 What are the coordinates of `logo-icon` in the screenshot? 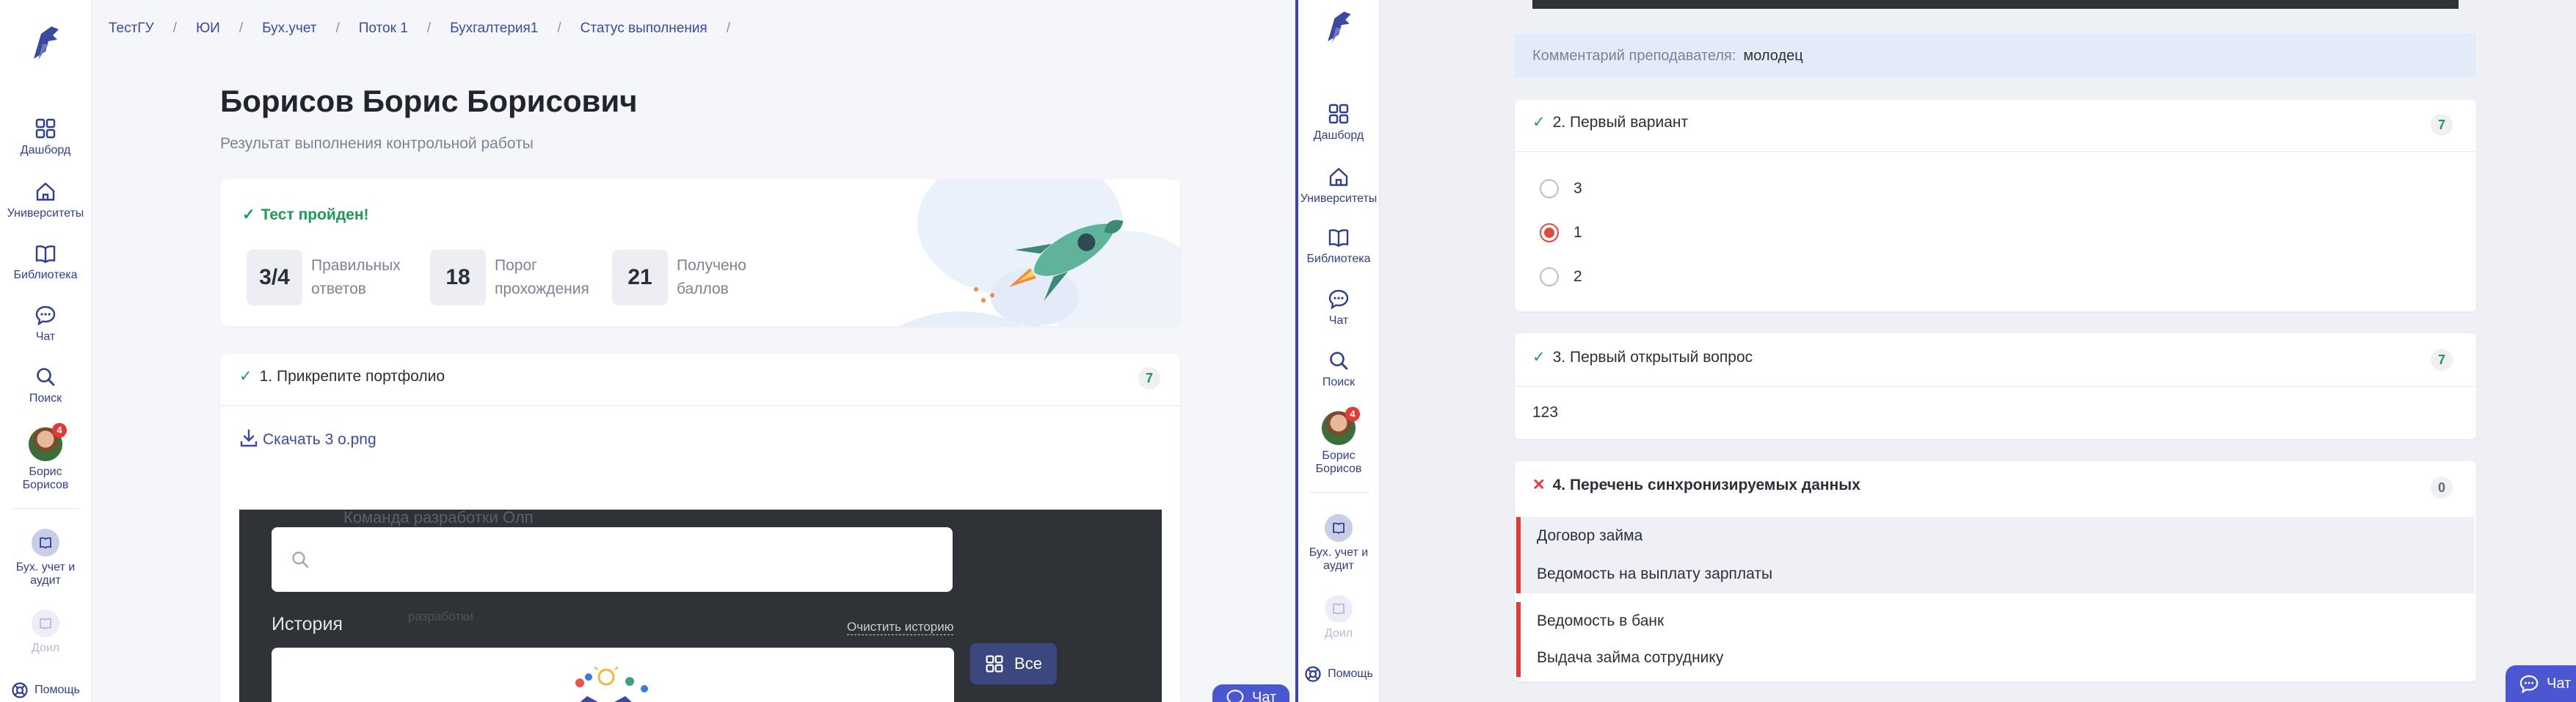 It's located at (1339, 27).